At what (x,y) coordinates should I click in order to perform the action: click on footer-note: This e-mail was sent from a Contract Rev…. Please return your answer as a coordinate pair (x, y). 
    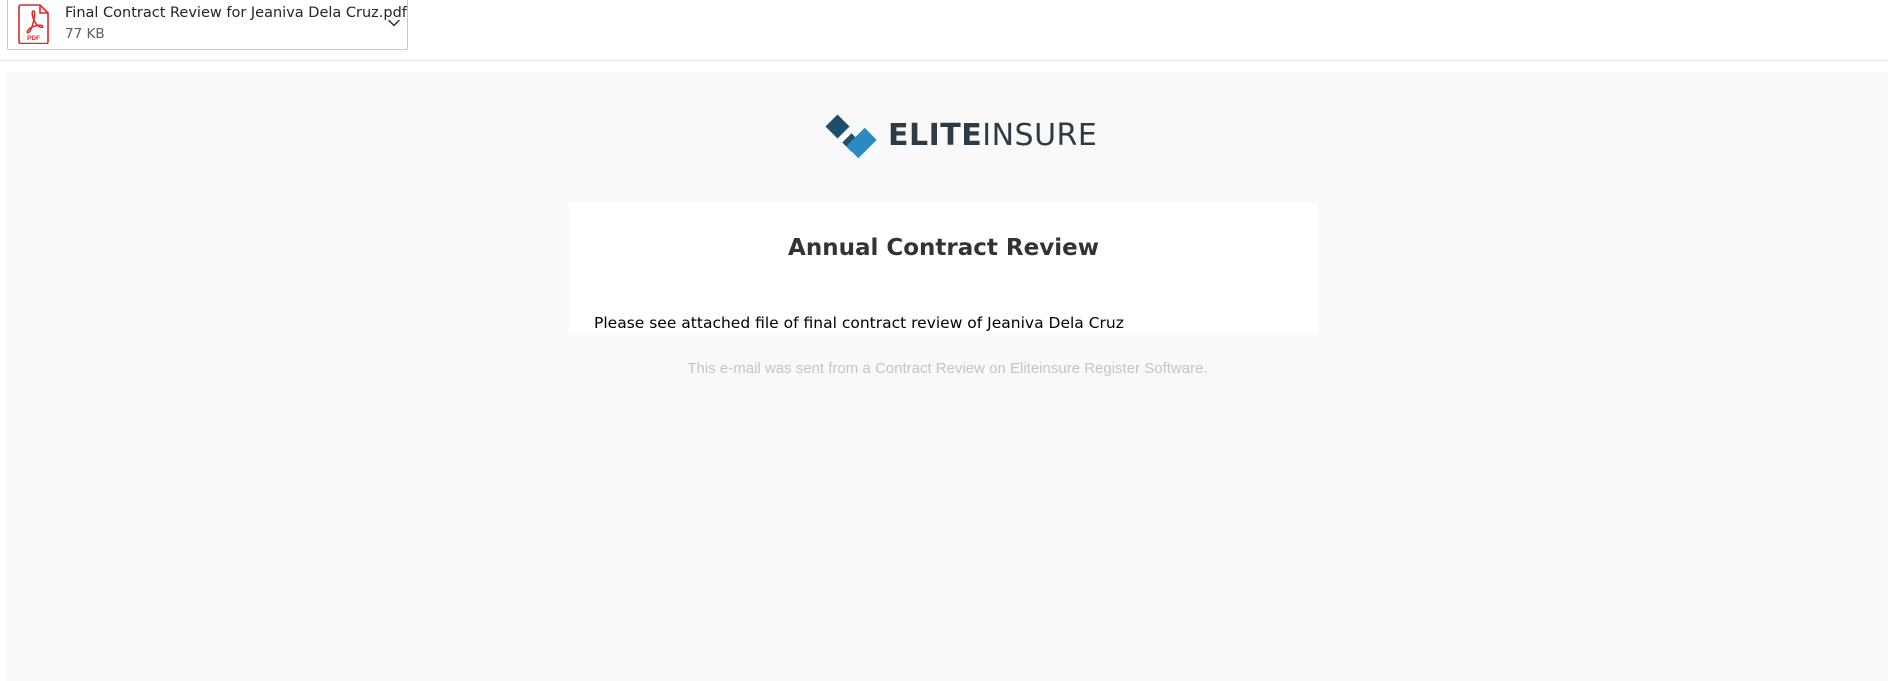
    Looking at the image, I should click on (947, 368).